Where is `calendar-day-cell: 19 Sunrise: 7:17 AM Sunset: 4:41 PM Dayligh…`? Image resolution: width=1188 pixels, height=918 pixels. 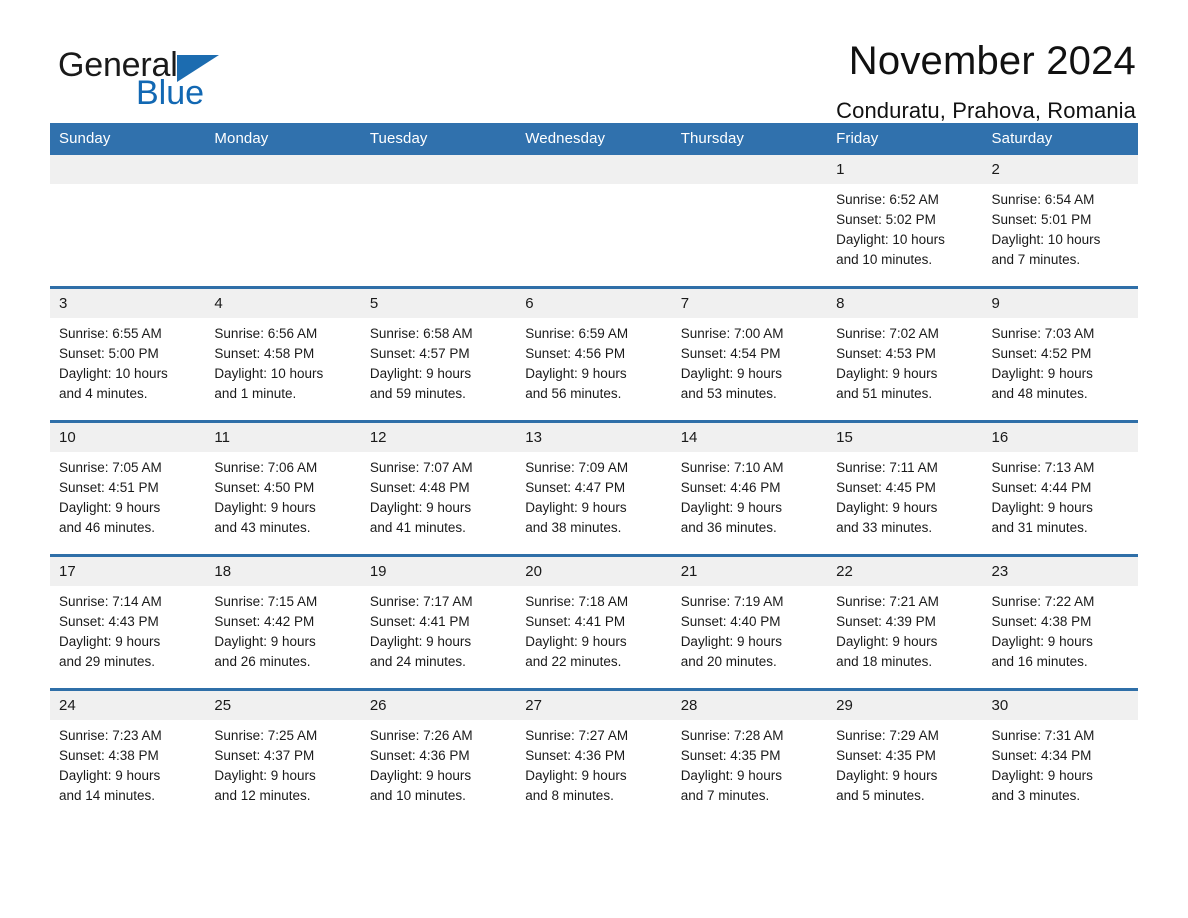
calendar-day-cell: 19 Sunrise: 7:17 AM Sunset: 4:41 PM Dayligh… is located at coordinates (438, 622).